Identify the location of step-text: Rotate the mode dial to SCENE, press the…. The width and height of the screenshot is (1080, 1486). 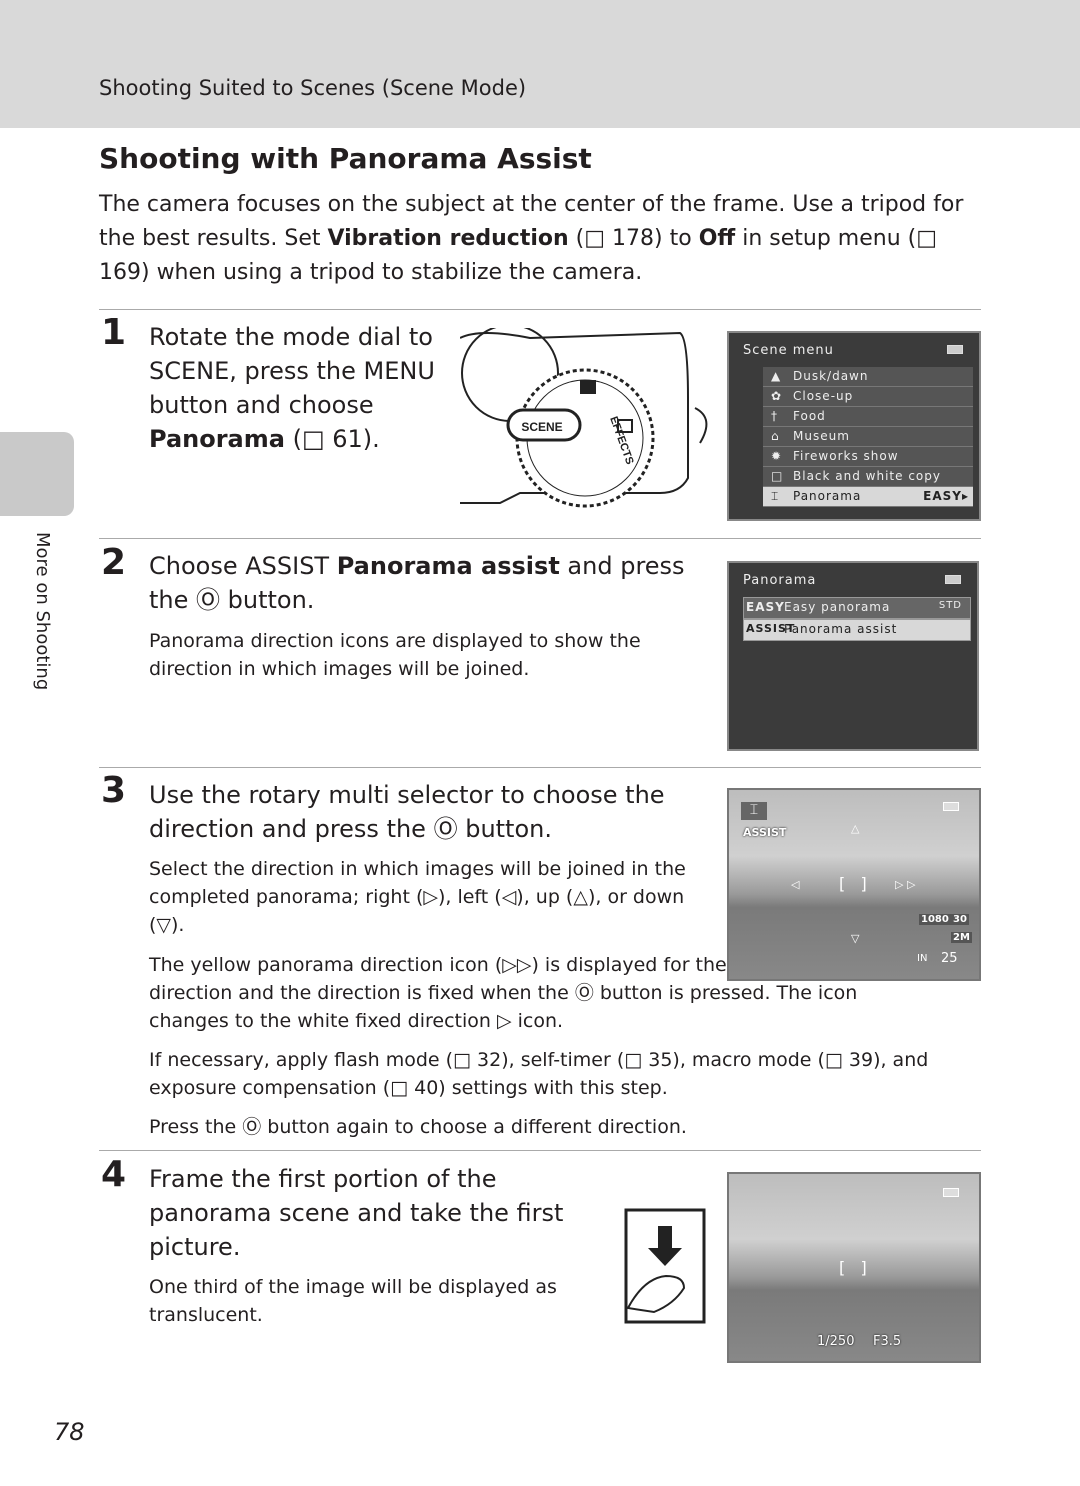
(292, 371).